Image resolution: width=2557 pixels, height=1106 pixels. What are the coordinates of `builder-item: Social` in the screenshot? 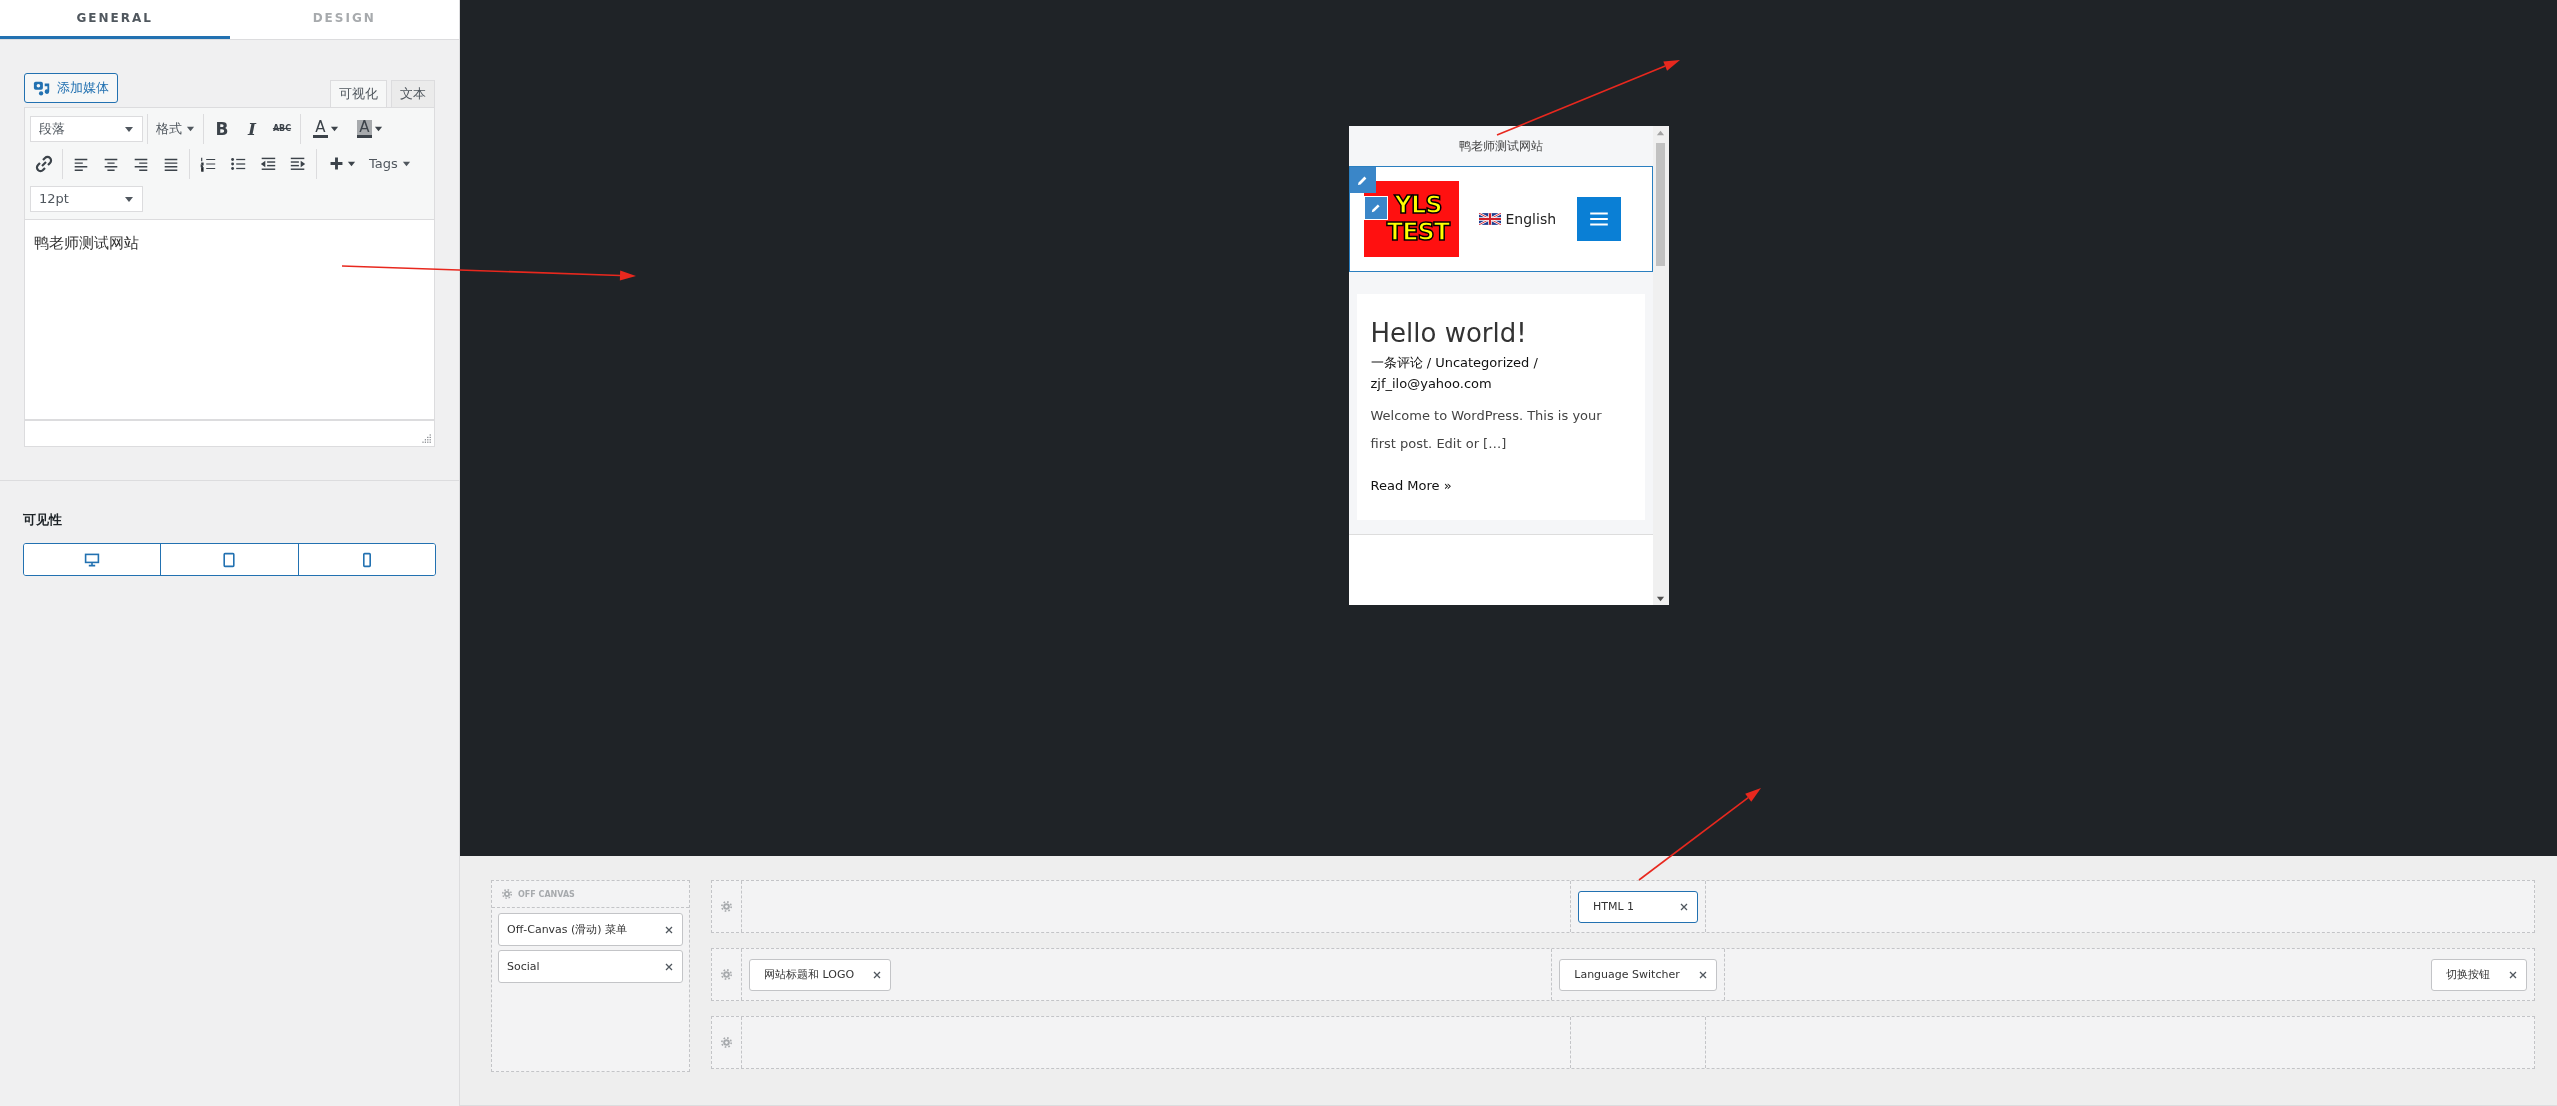 It's located at (590, 966).